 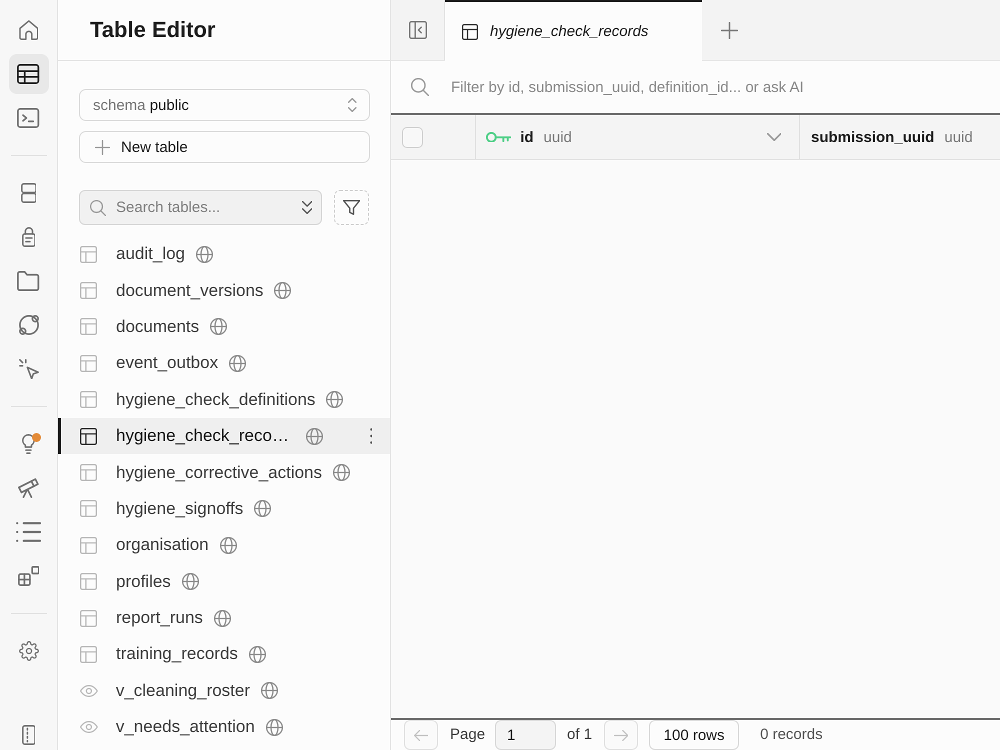 I want to click on column-header: id uuid, so click(x=638, y=137).